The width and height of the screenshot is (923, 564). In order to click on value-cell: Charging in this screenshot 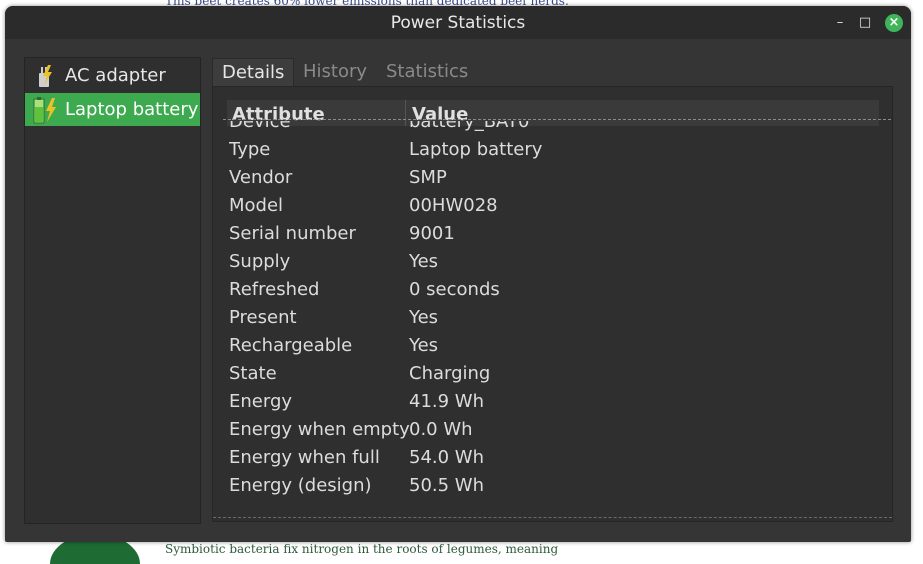, I will do `click(450, 373)`.